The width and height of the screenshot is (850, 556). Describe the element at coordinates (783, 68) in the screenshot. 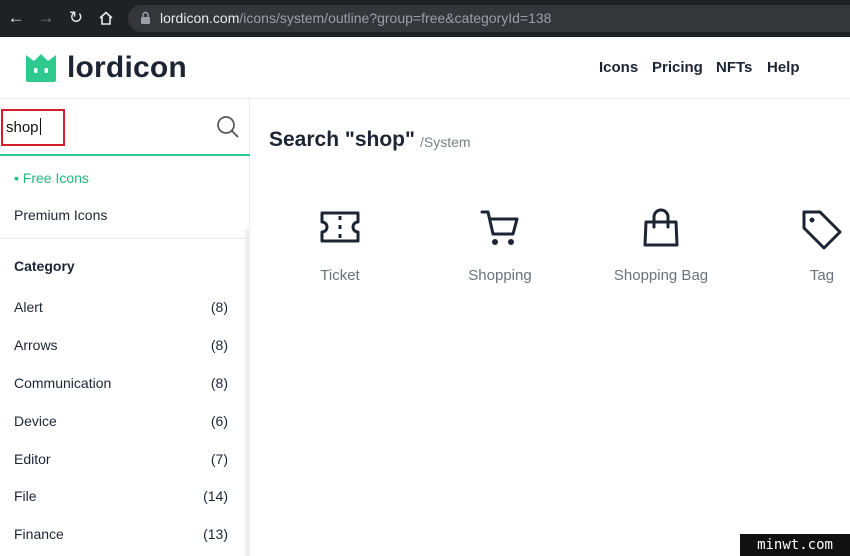

I see `nav-help-link: Help` at that location.